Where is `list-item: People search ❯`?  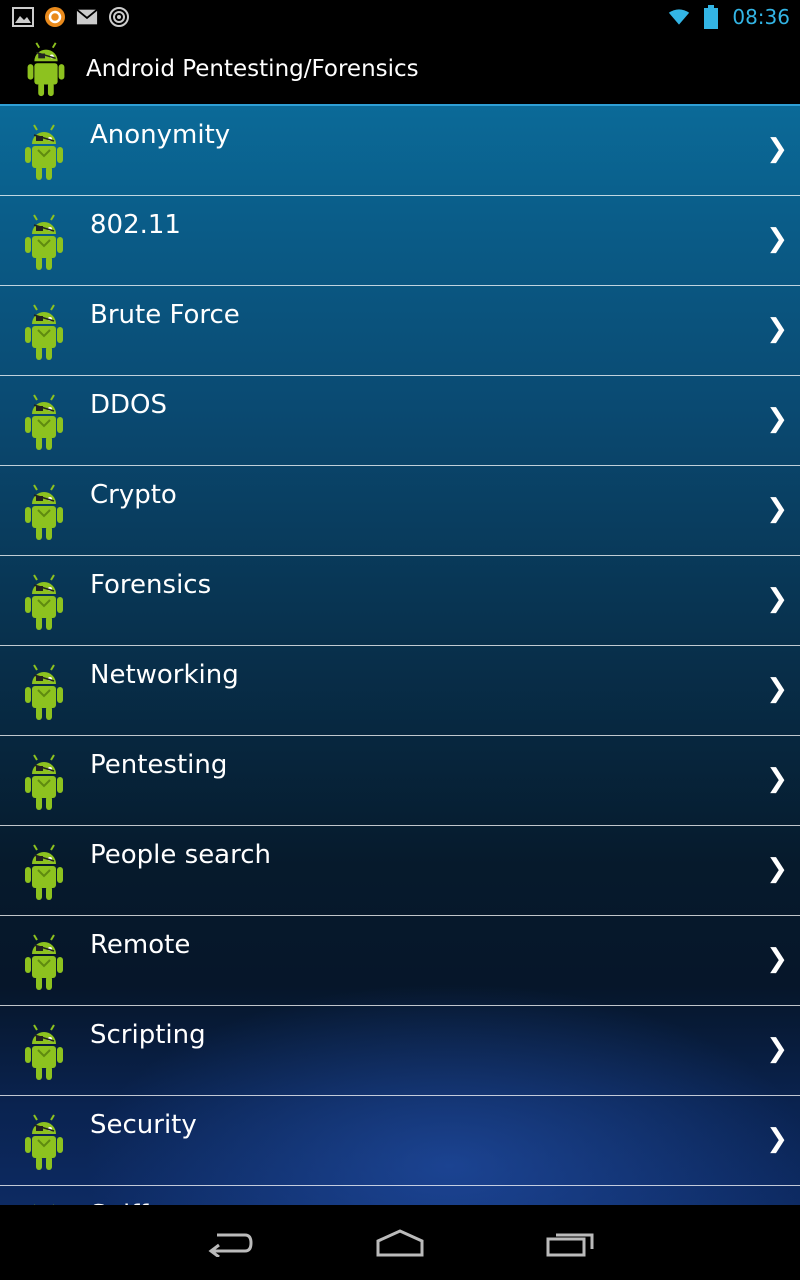 list-item: People search ❯ is located at coordinates (400, 871).